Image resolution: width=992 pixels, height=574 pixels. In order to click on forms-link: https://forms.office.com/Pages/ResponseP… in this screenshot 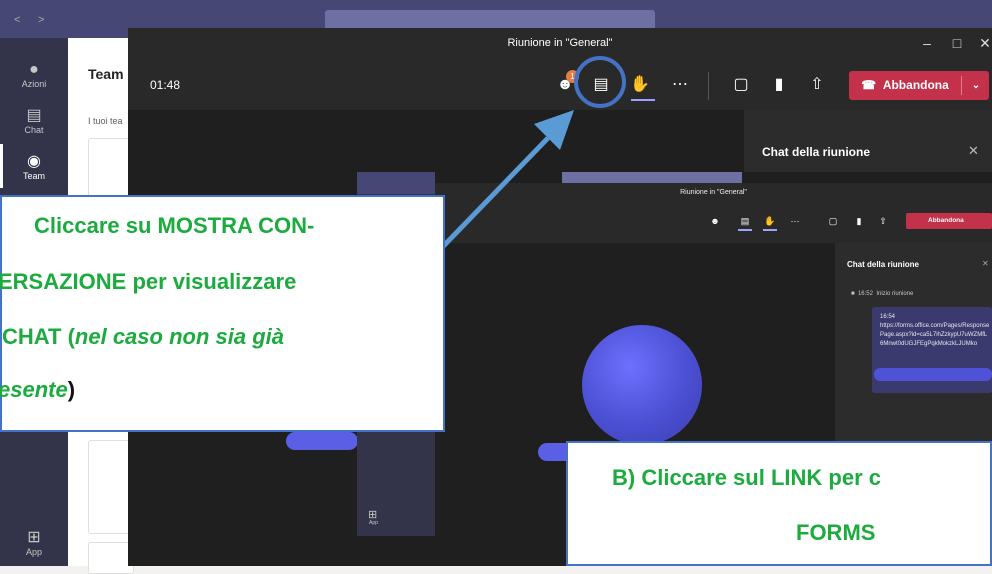, I will do `click(935, 339)`.